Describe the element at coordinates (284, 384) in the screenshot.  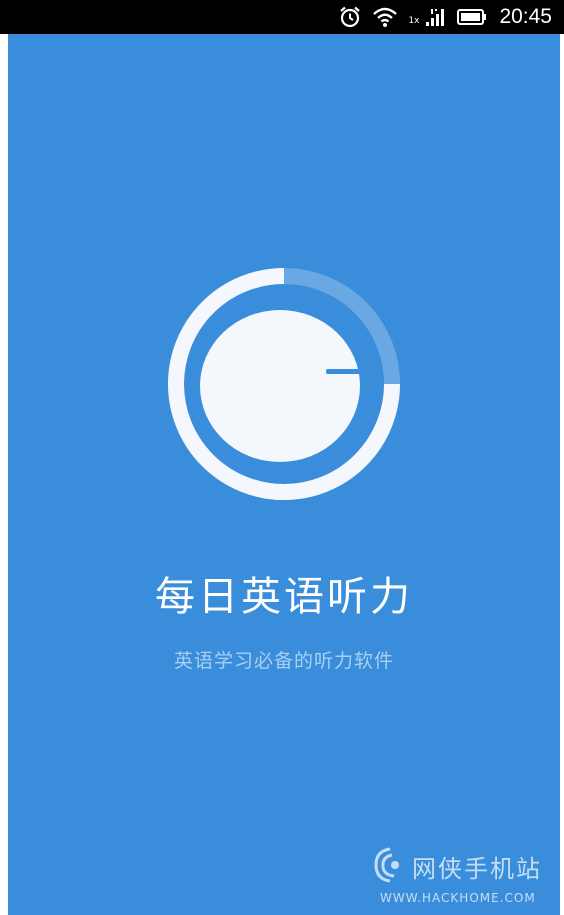
I see `app-logo-icon` at that location.